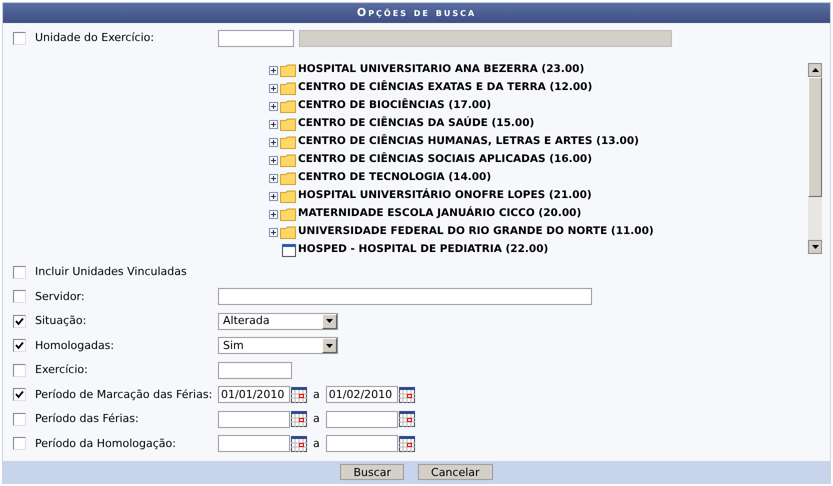 The width and height of the screenshot is (833, 486). I want to click on action-button: Cancelar, so click(455, 472).